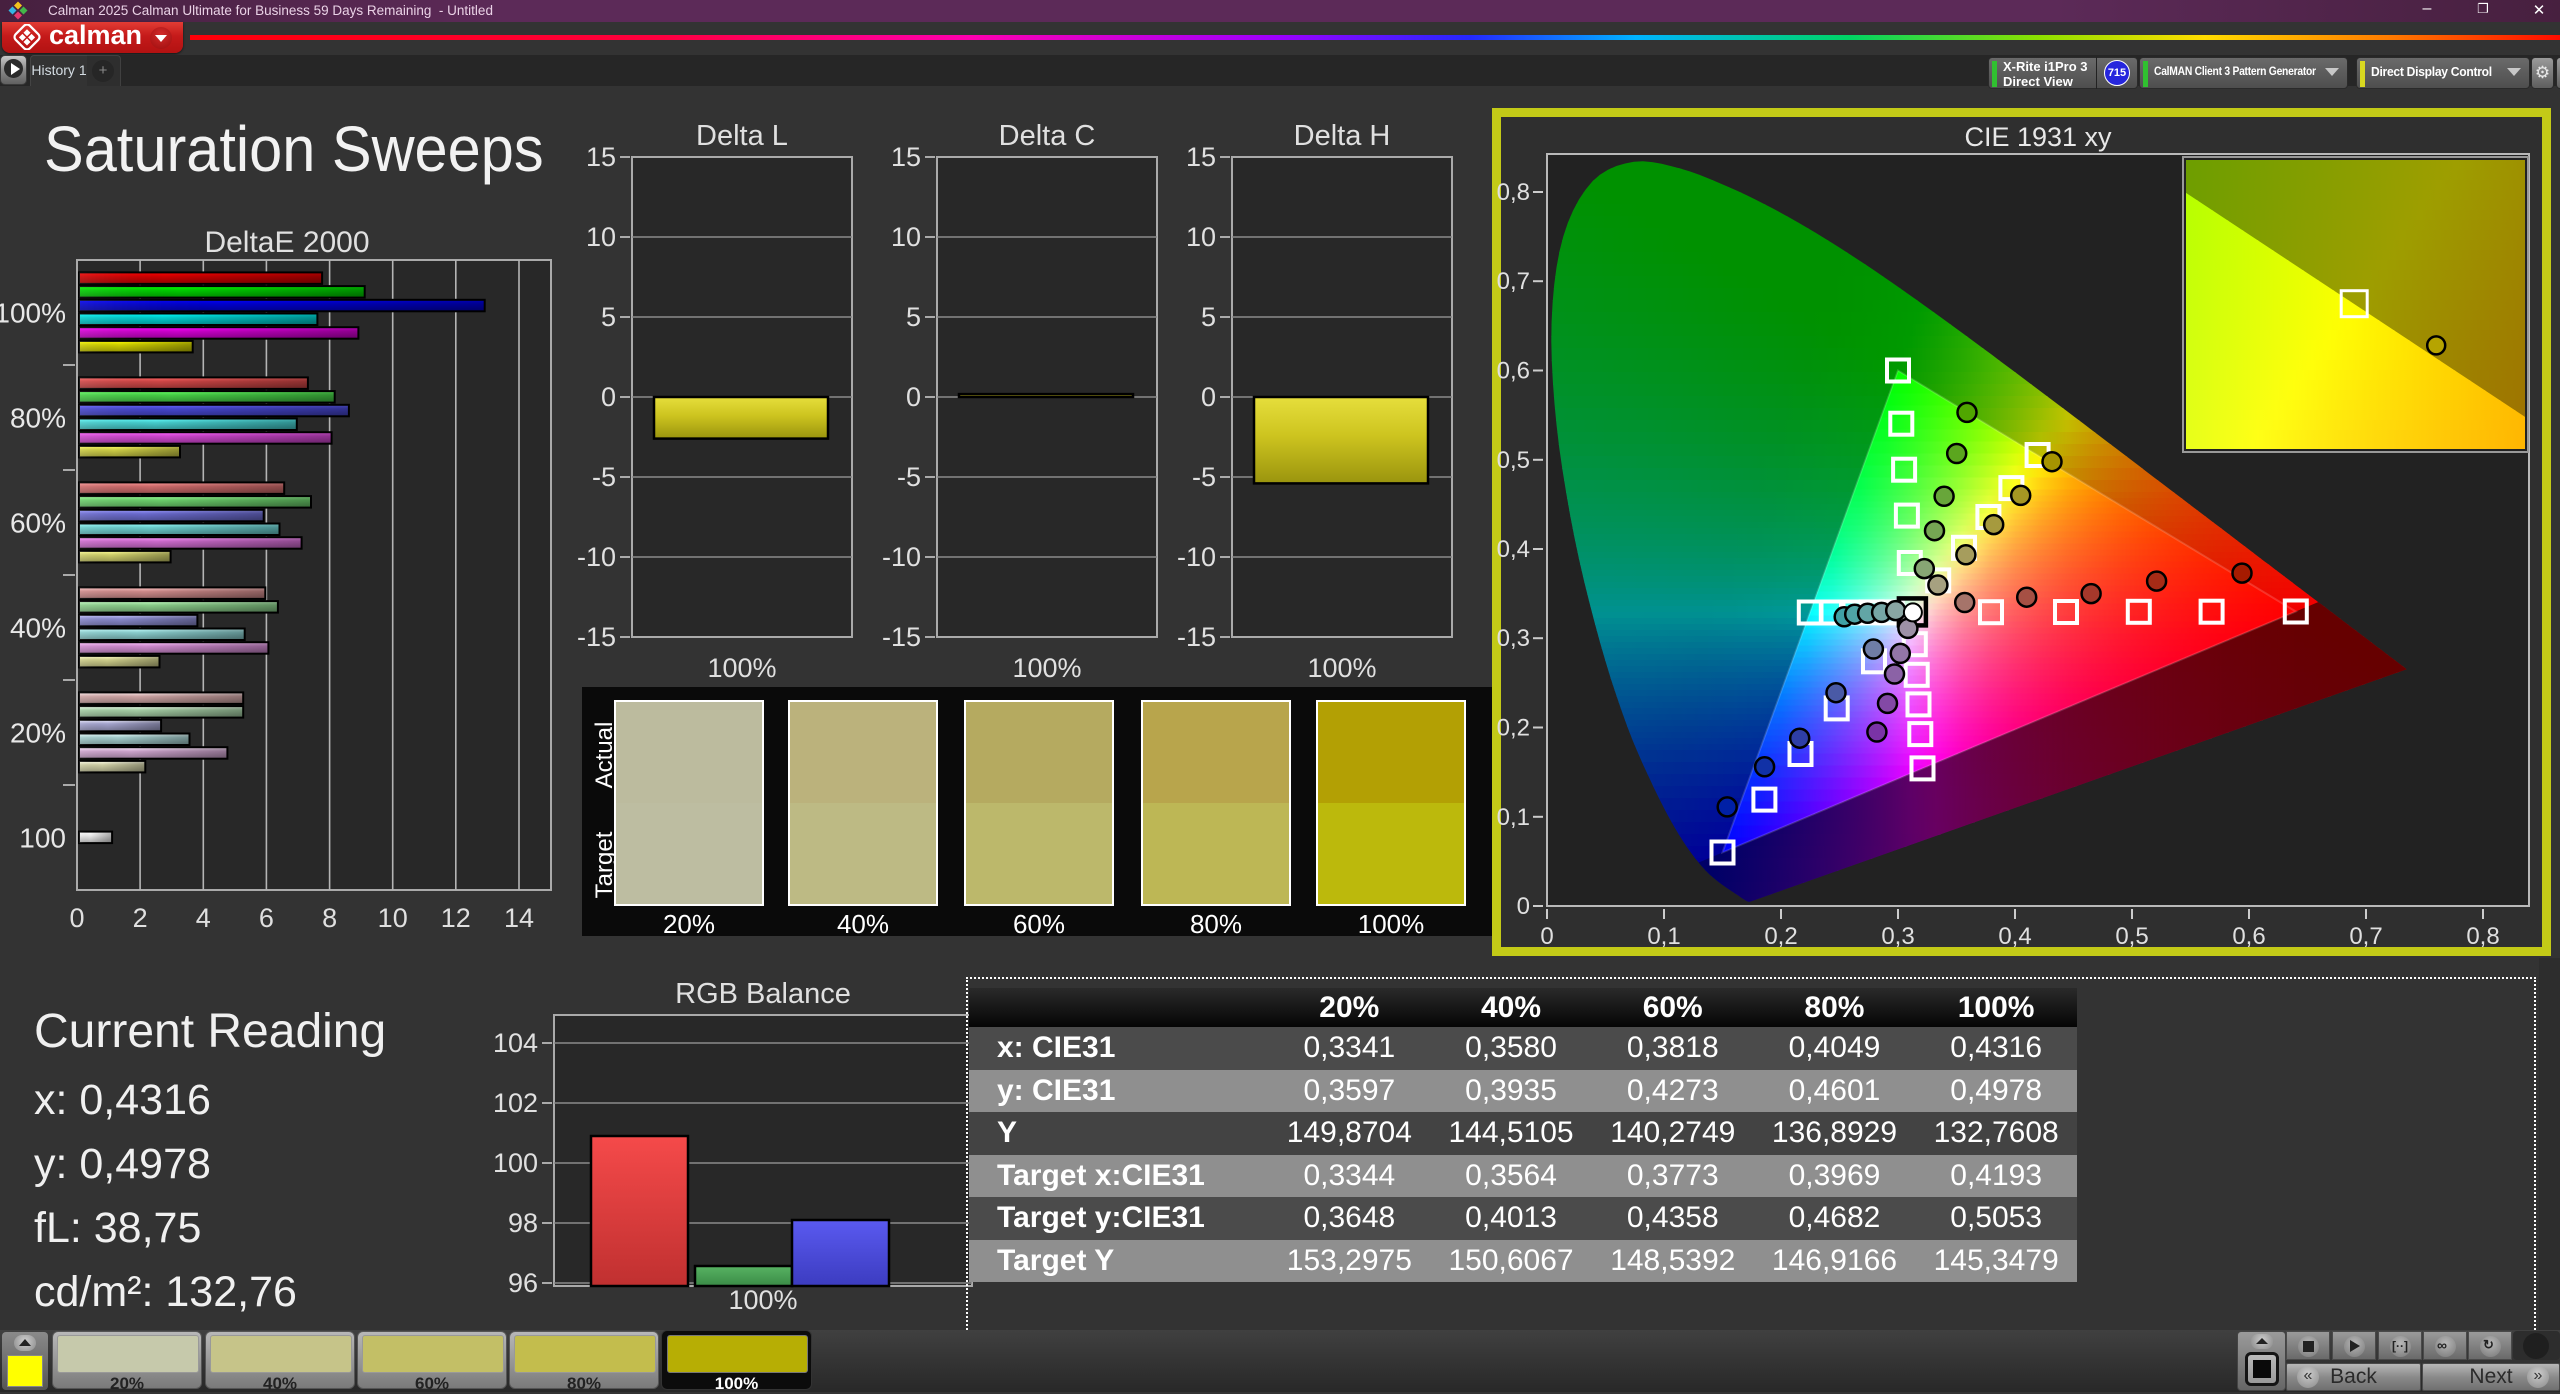 Image resolution: width=2560 pixels, height=1394 pixels. What do you see at coordinates (286, 244) in the screenshot?
I see `svg-text: DeltaE 2000` at bounding box center [286, 244].